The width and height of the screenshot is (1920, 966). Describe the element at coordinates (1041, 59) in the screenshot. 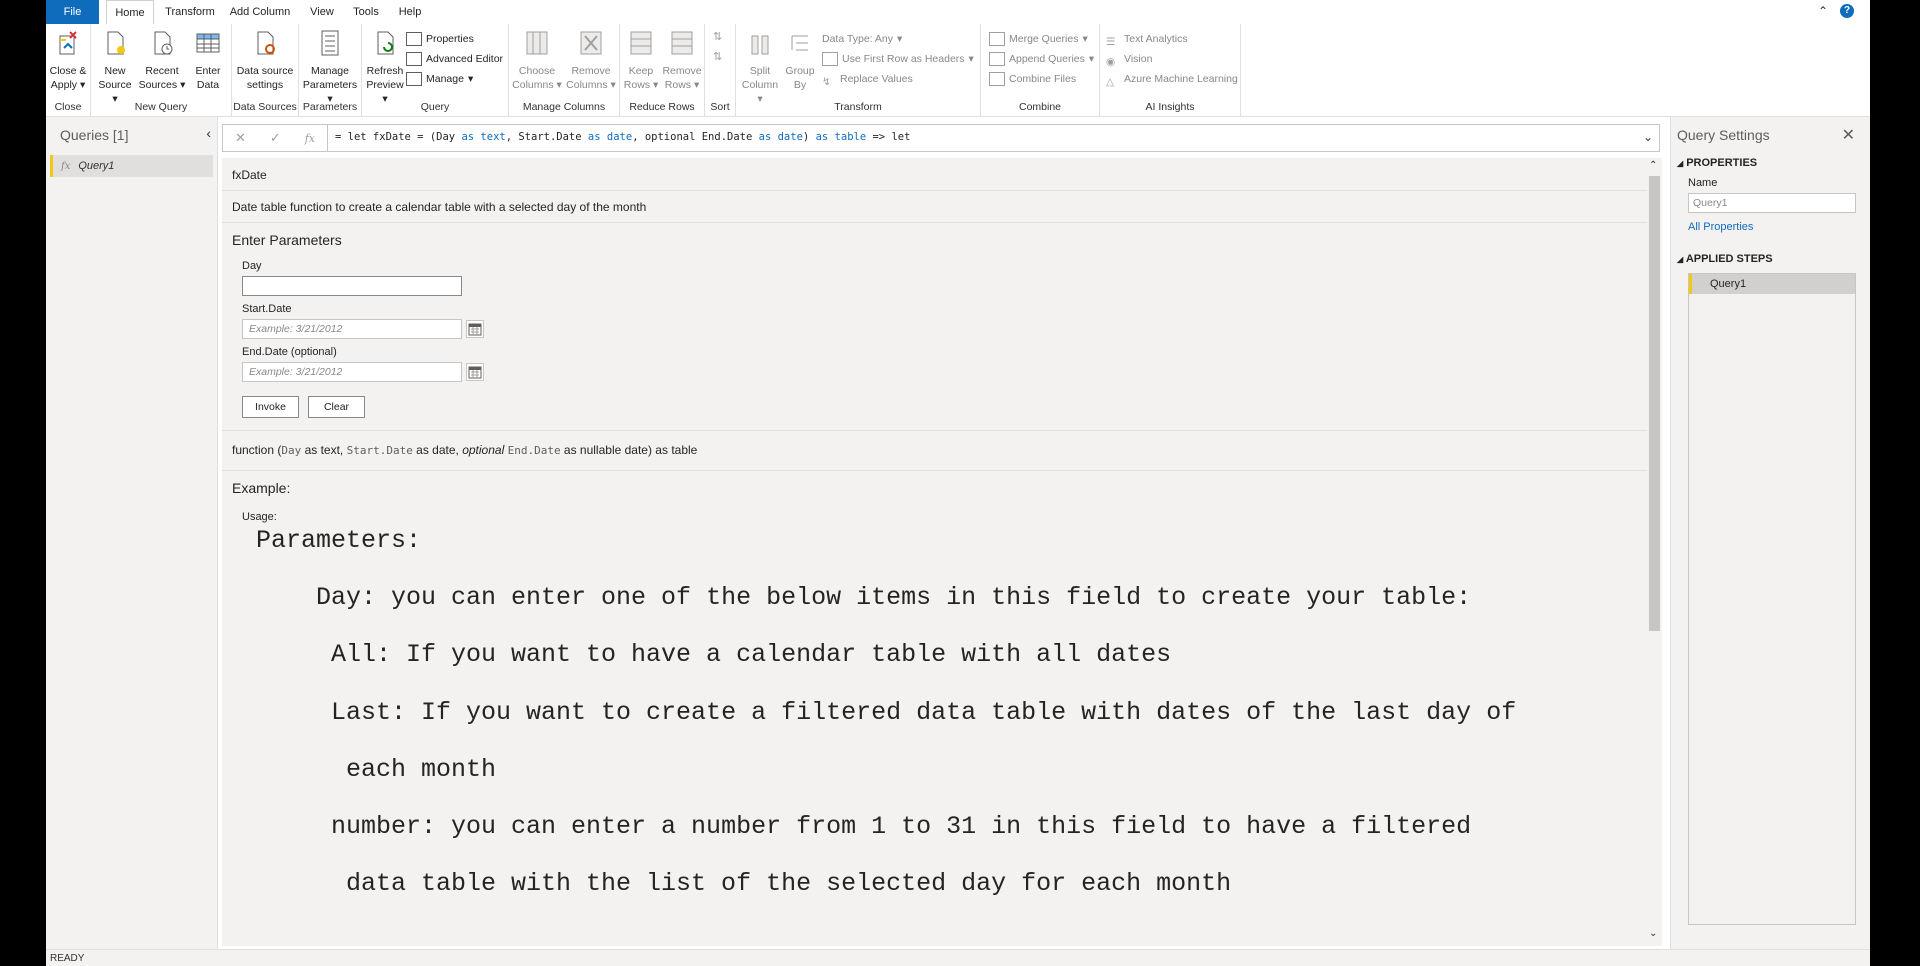

I see `append-queries-button: Append Queries ▾` at that location.